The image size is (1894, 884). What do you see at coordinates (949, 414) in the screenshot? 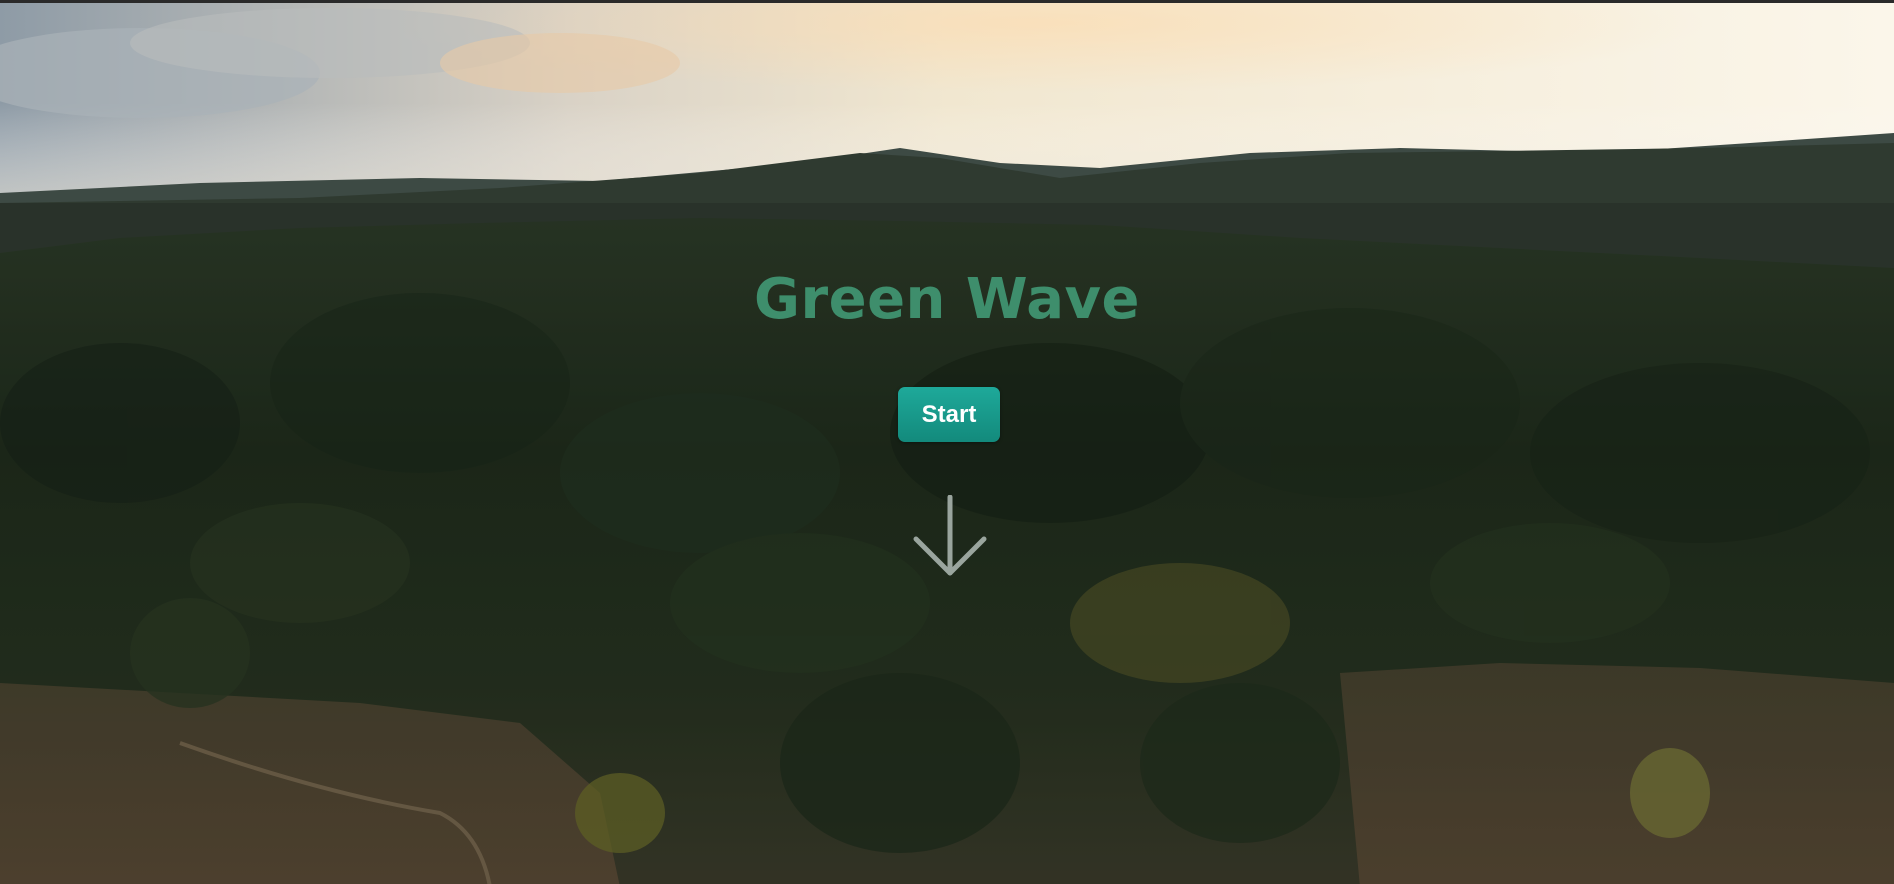
I see `start-button: Start` at bounding box center [949, 414].